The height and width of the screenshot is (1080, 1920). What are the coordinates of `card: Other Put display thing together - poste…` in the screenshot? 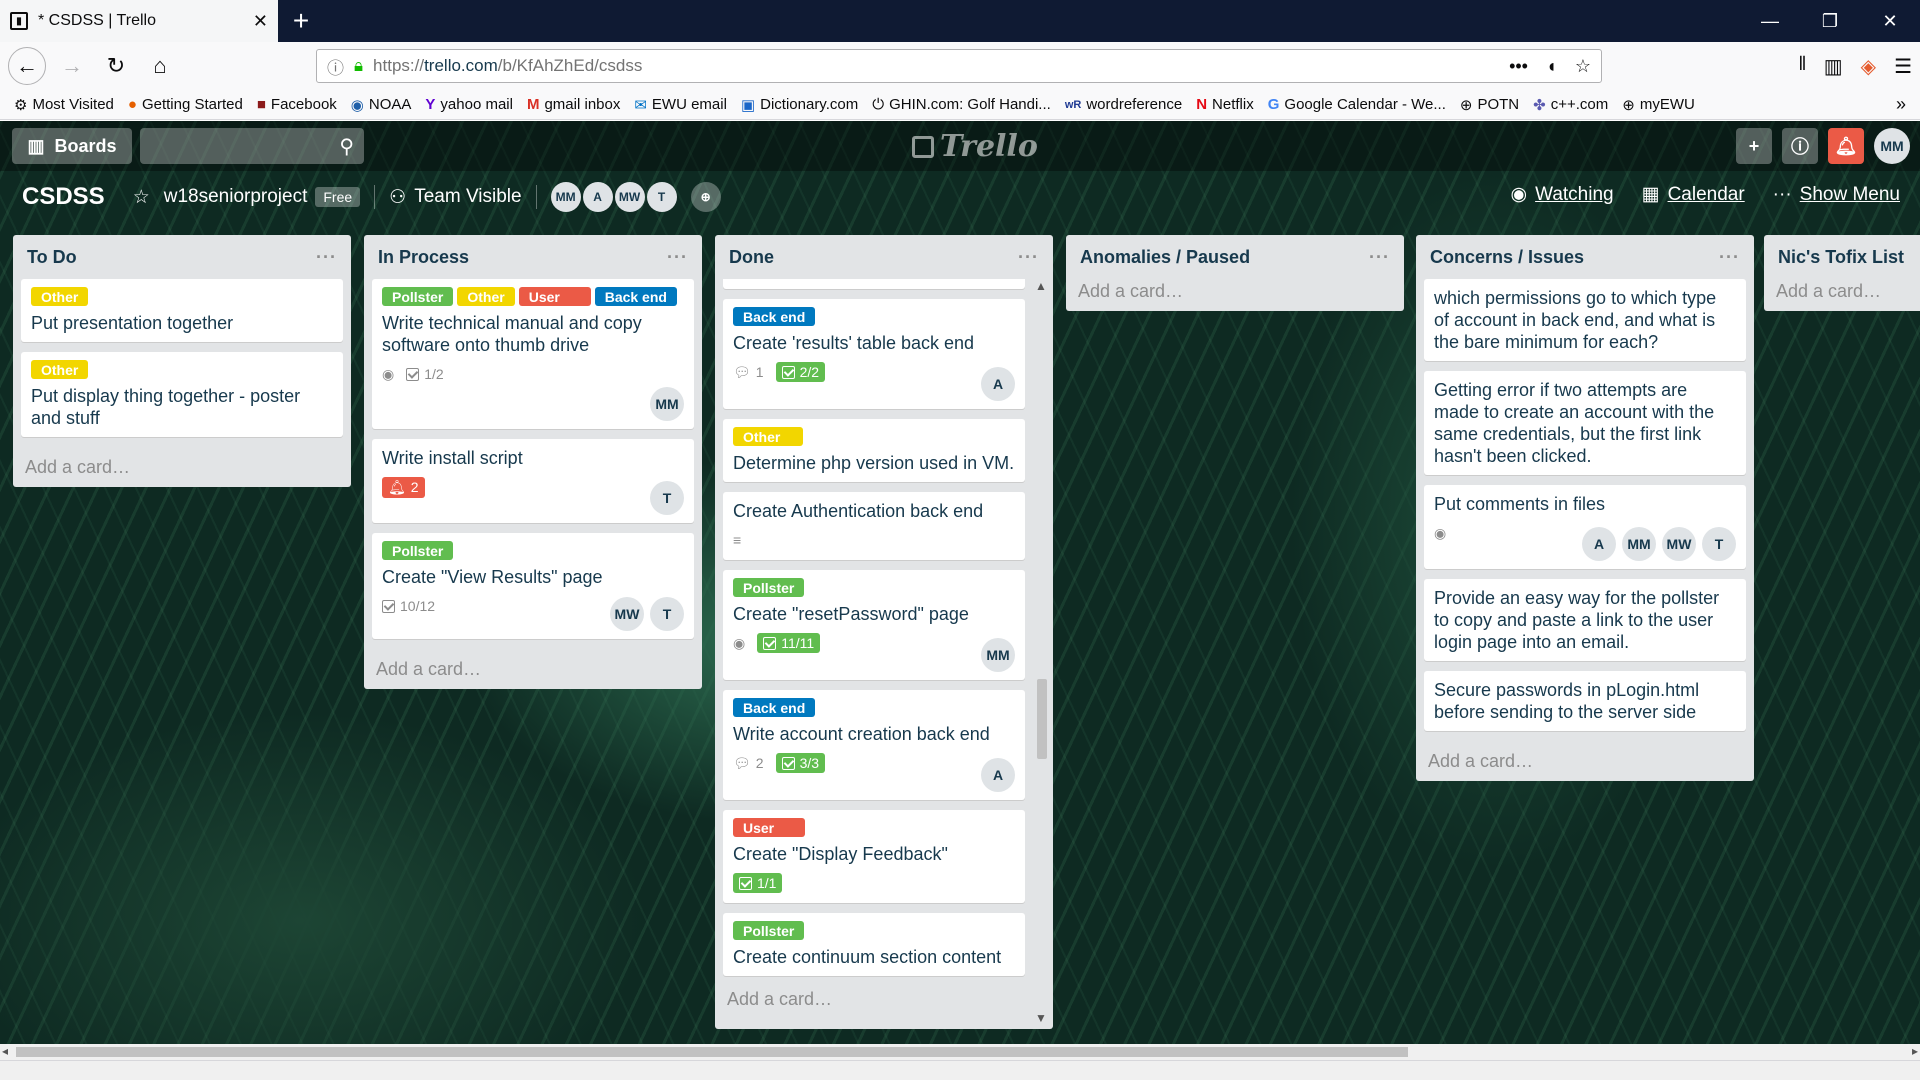 It's located at (182, 394).